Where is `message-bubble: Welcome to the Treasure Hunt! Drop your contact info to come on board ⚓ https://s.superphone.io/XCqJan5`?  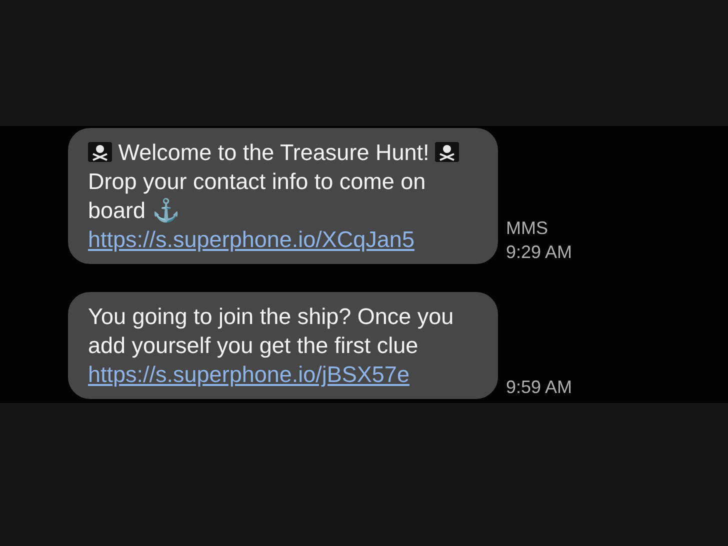
message-bubble: Welcome to the Treasure Hunt! Drop your contact info to come on board ⚓ https://s.superphone.io/XCqJan5 is located at coordinates (283, 196).